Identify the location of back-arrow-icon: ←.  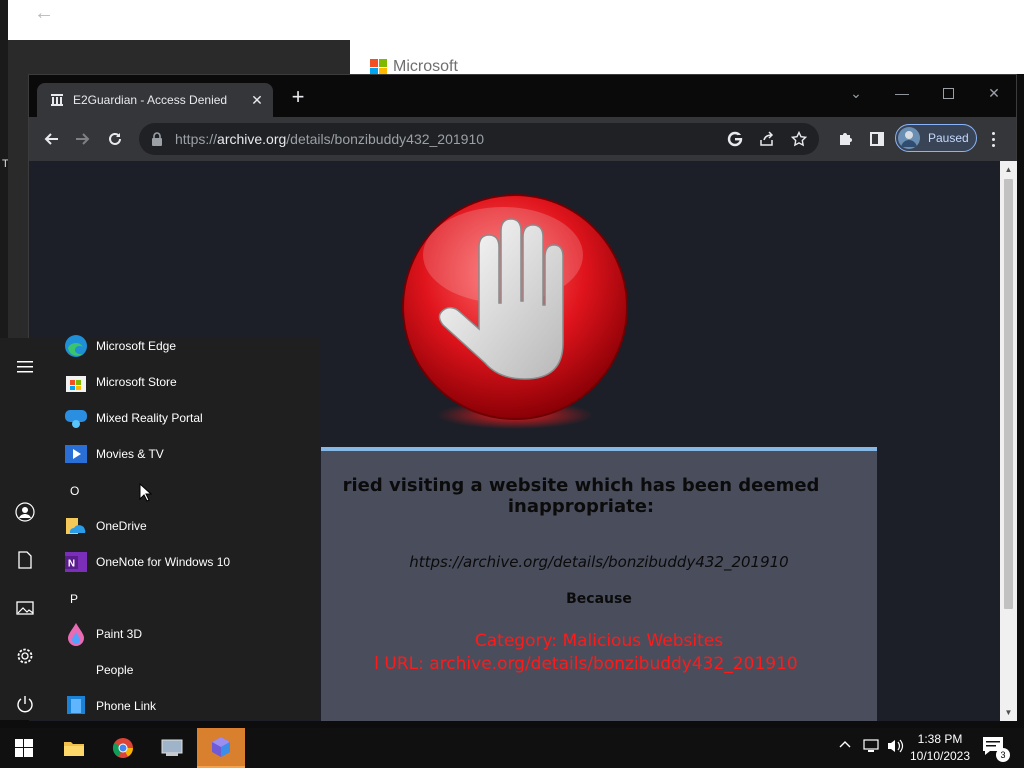
(44, 13).